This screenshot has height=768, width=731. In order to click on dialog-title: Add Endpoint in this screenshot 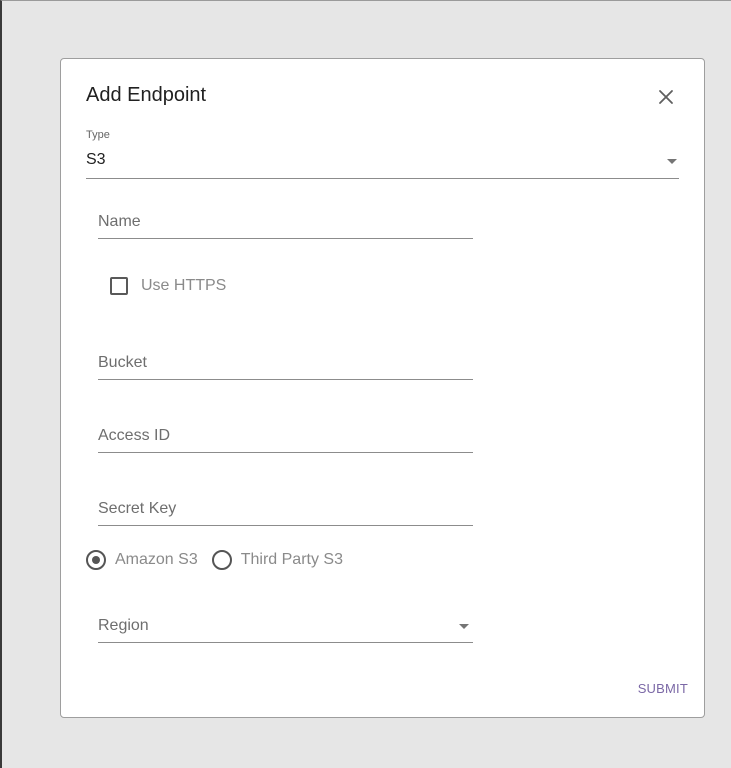, I will do `click(146, 95)`.